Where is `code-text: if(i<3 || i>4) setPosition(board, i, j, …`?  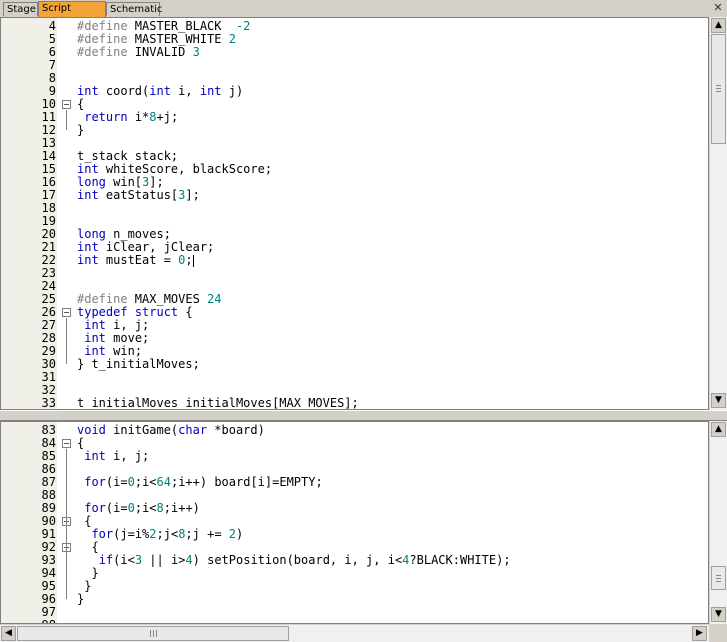 code-text: if(i<3 || i>4) setPosition(board, i, j, … is located at coordinates (294, 560).